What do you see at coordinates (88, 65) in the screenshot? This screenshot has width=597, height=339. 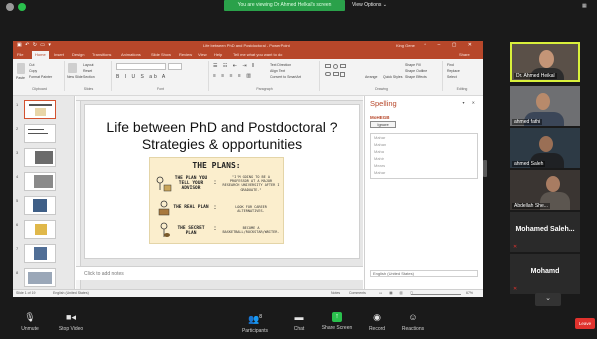 I see `layout-button: Layout` at bounding box center [88, 65].